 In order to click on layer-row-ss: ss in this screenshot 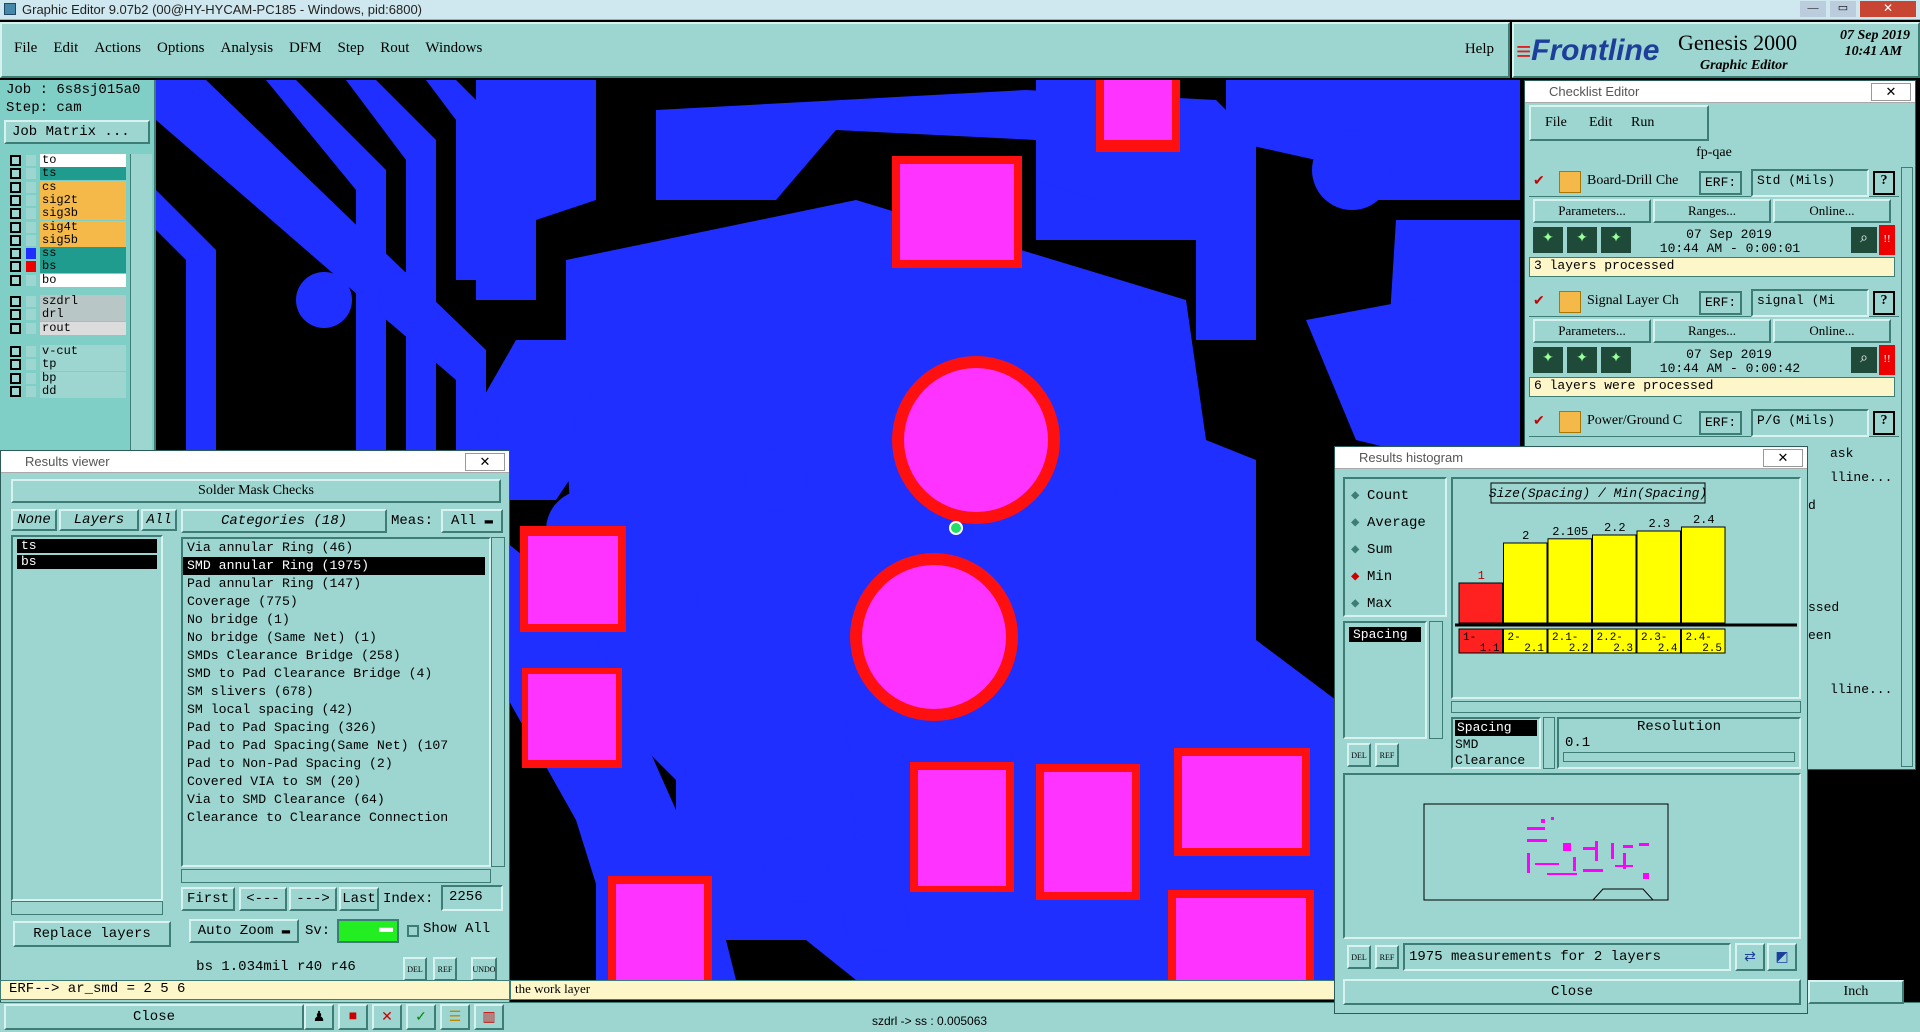, I will do `click(66, 254)`.